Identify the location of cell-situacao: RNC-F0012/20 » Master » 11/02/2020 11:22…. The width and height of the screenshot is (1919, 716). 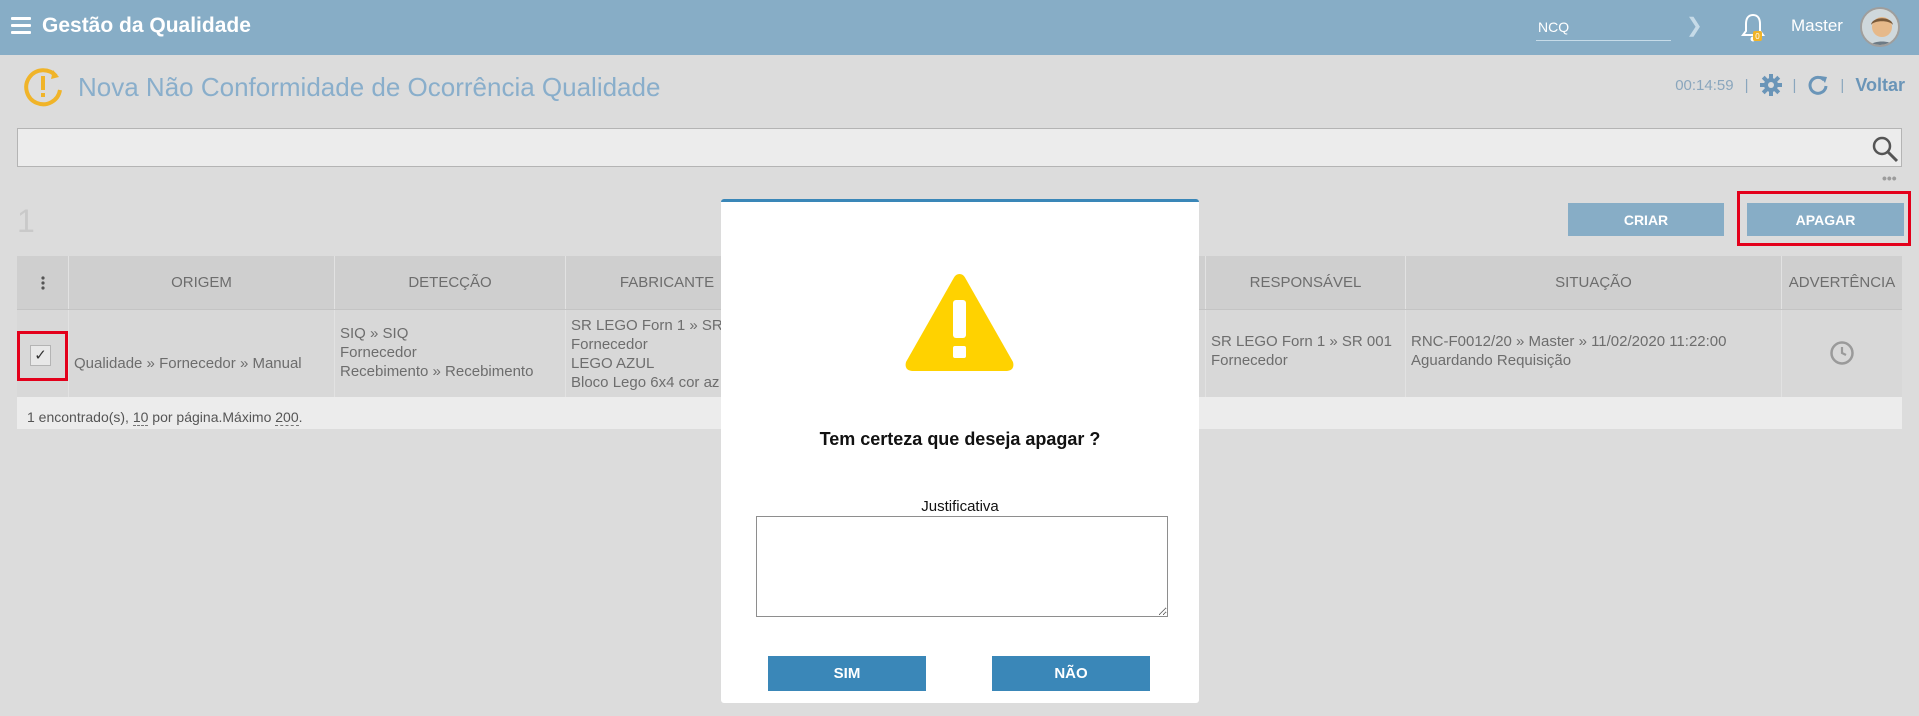
(1593, 353).